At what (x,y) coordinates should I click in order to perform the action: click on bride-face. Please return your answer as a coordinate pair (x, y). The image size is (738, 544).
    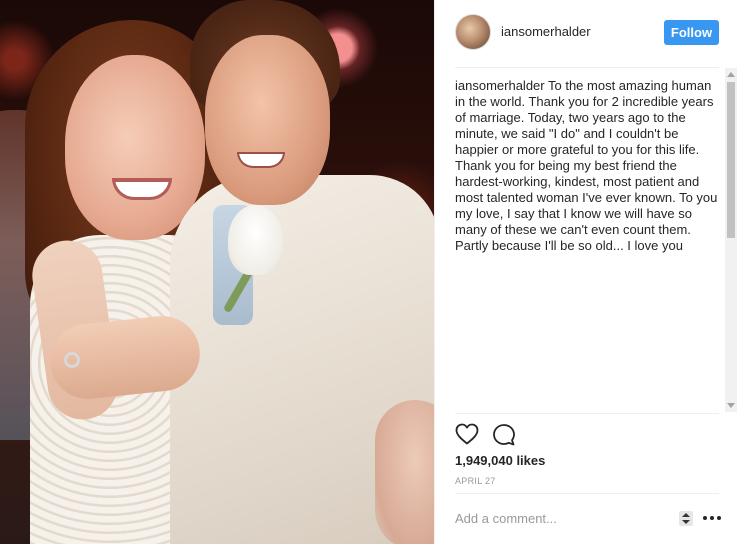
    Looking at the image, I should click on (135, 147).